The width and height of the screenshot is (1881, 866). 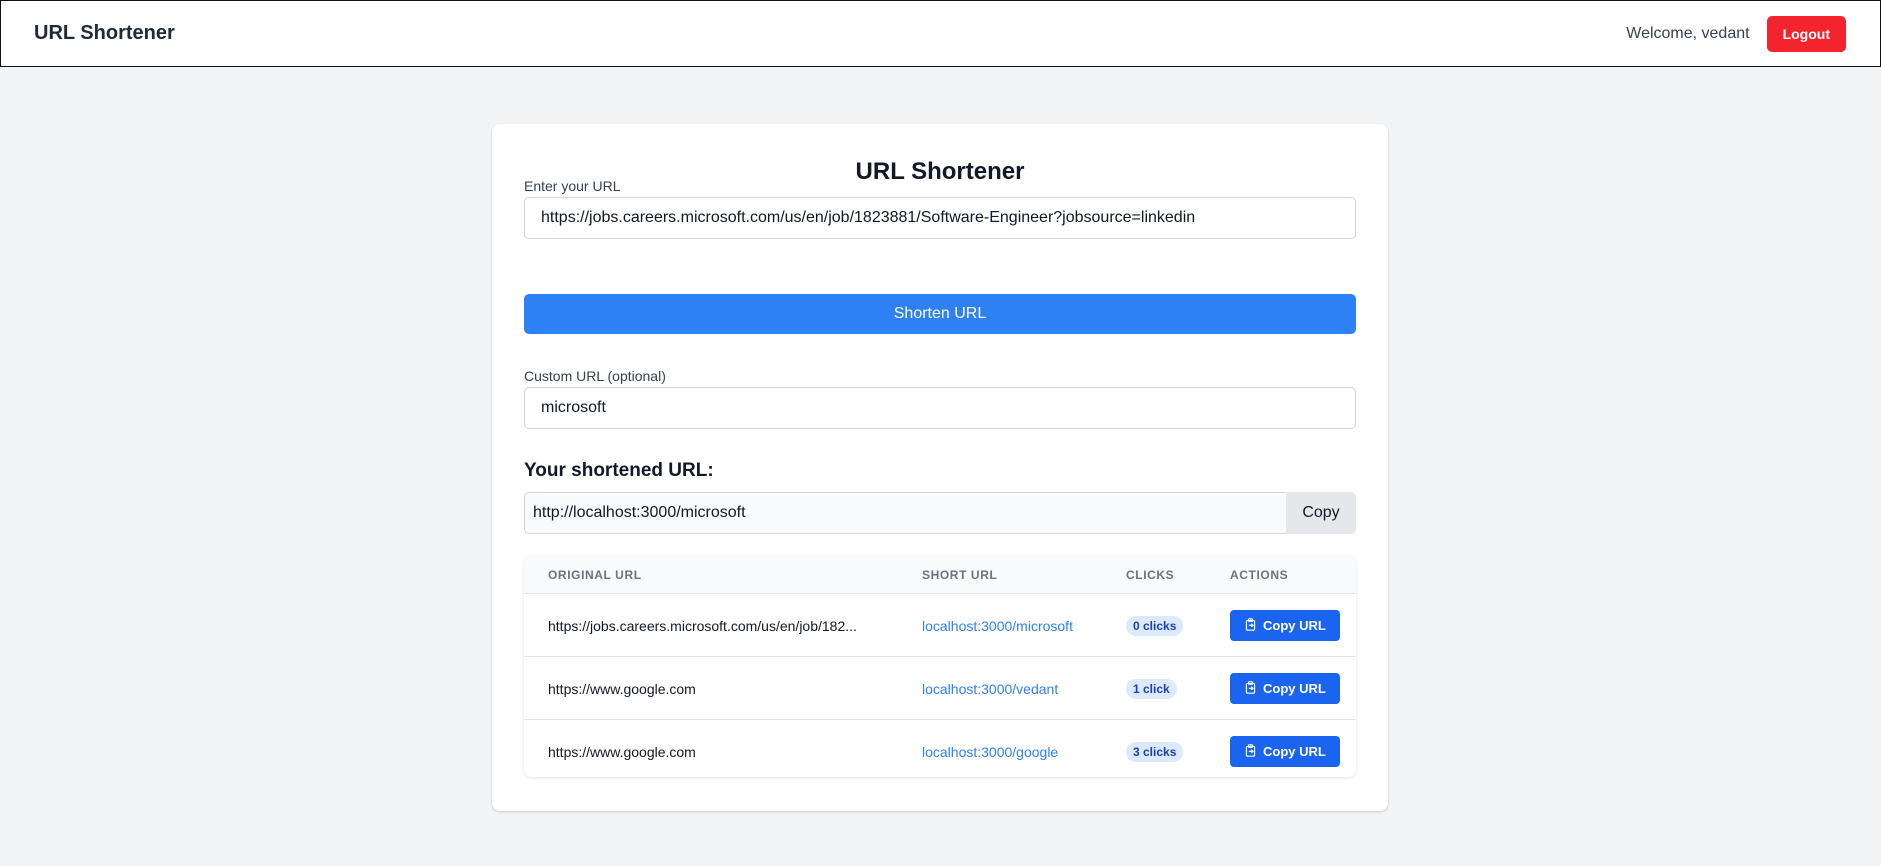 I want to click on short-url-cell: localhost:3000/microsoft, so click(x=997, y=625).